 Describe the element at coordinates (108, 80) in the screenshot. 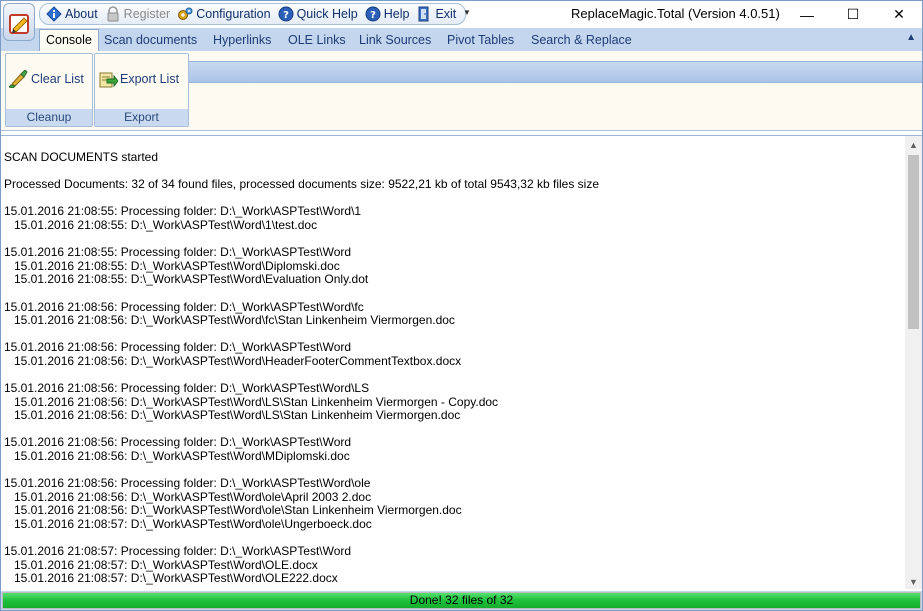

I see `export-icon` at that location.